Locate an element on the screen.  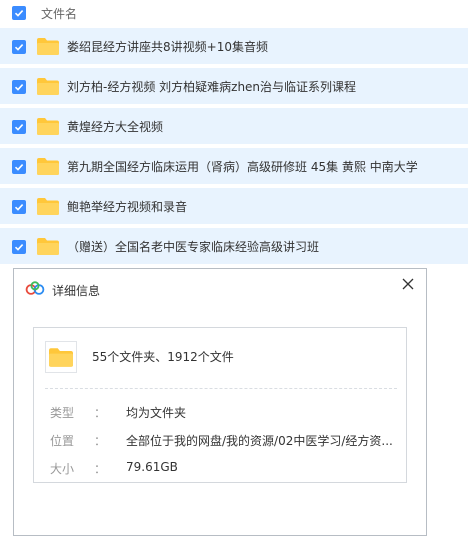
info-key: 大小 is located at coordinates (62, 469).